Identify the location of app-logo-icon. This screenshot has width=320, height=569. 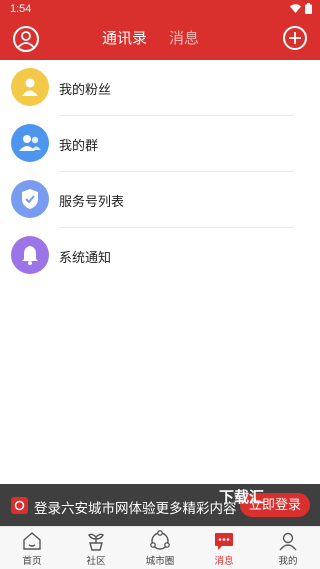
(19, 505).